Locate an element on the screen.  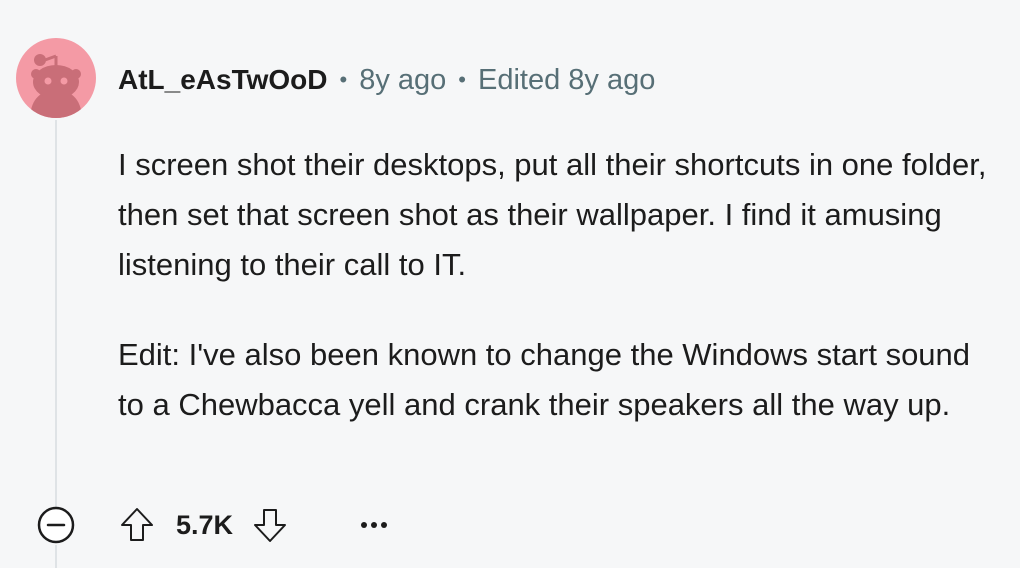
upvote-arrow-icon is located at coordinates (137, 524).